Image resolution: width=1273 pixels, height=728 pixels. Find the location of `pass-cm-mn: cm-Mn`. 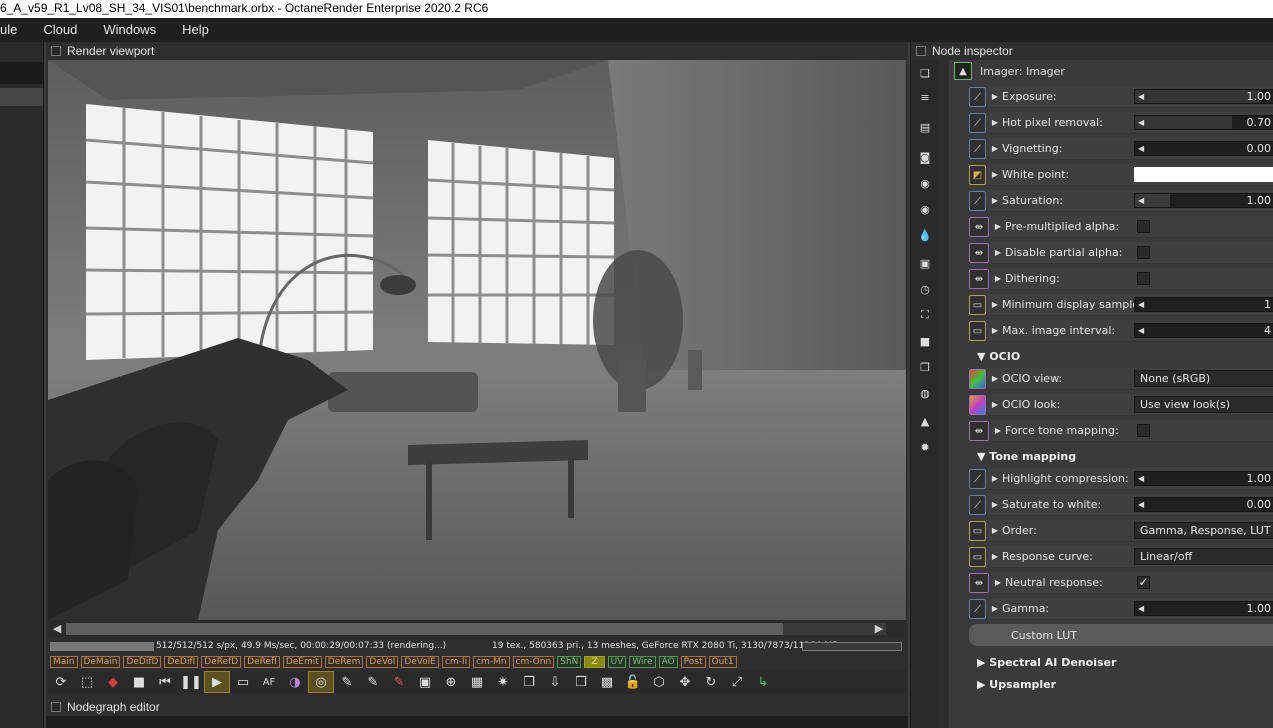

pass-cm-mn: cm-Mn is located at coordinates (491, 662).